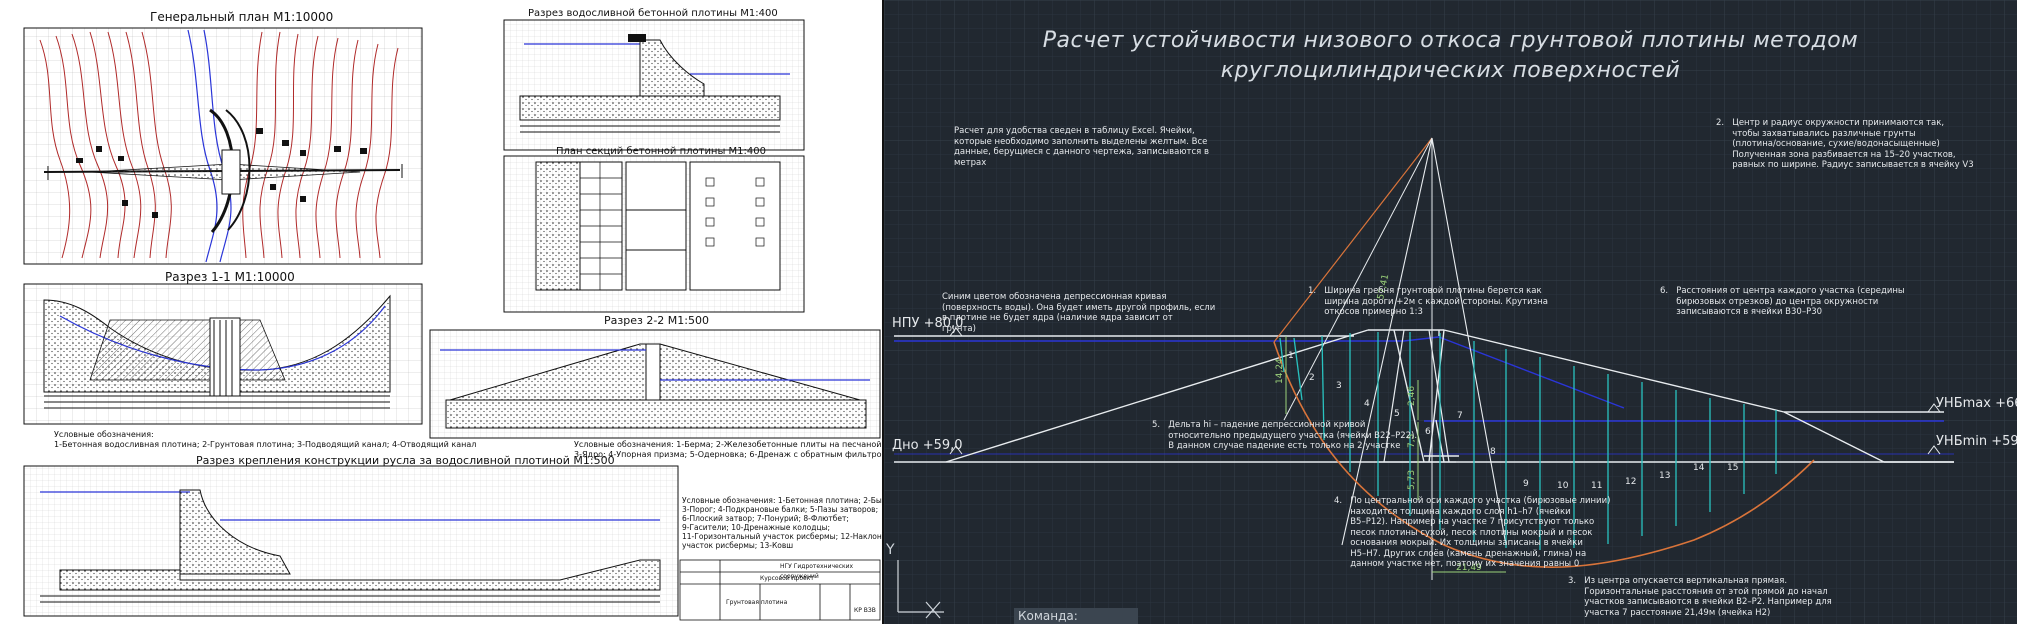 This screenshot has width=2017, height=624. I want to click on level-unb-max: УНБmax +66,5, so click(1976, 403).